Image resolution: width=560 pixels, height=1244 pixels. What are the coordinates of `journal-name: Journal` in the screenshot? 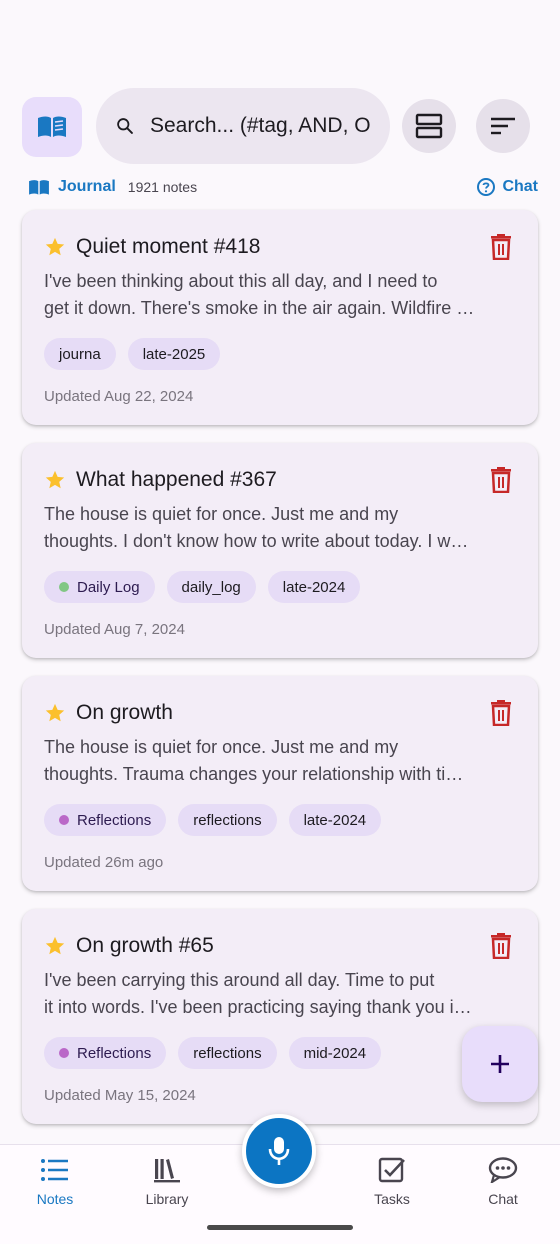 It's located at (87, 186).